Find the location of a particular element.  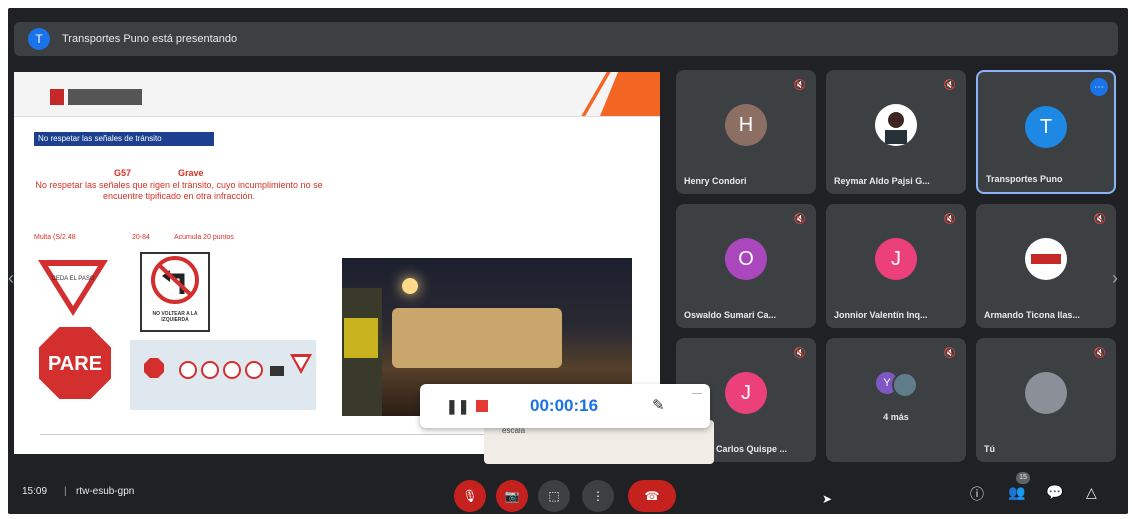

infraction-accumulation: Acumula 20 puntos is located at coordinates (204, 237).